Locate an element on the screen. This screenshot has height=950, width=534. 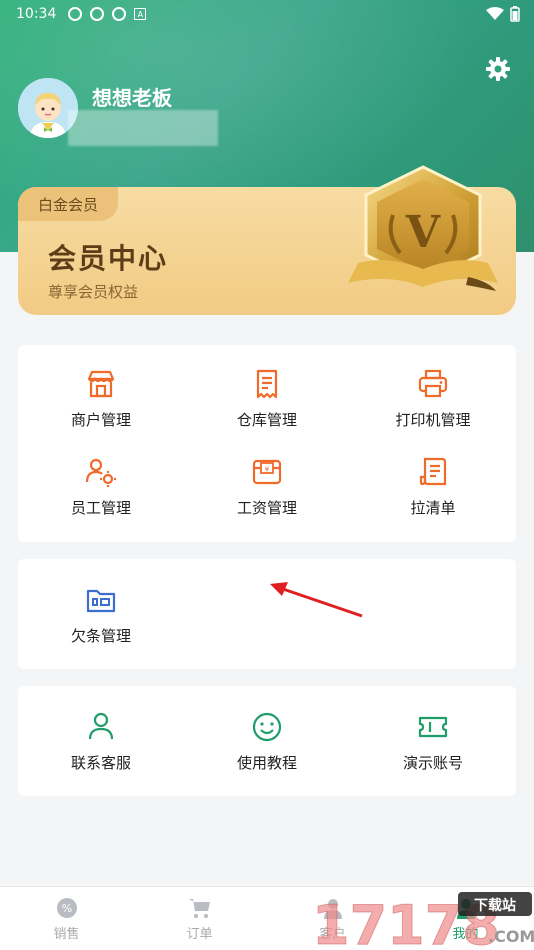
vip-subtitle: 尊享会员权益 is located at coordinates (93, 292).